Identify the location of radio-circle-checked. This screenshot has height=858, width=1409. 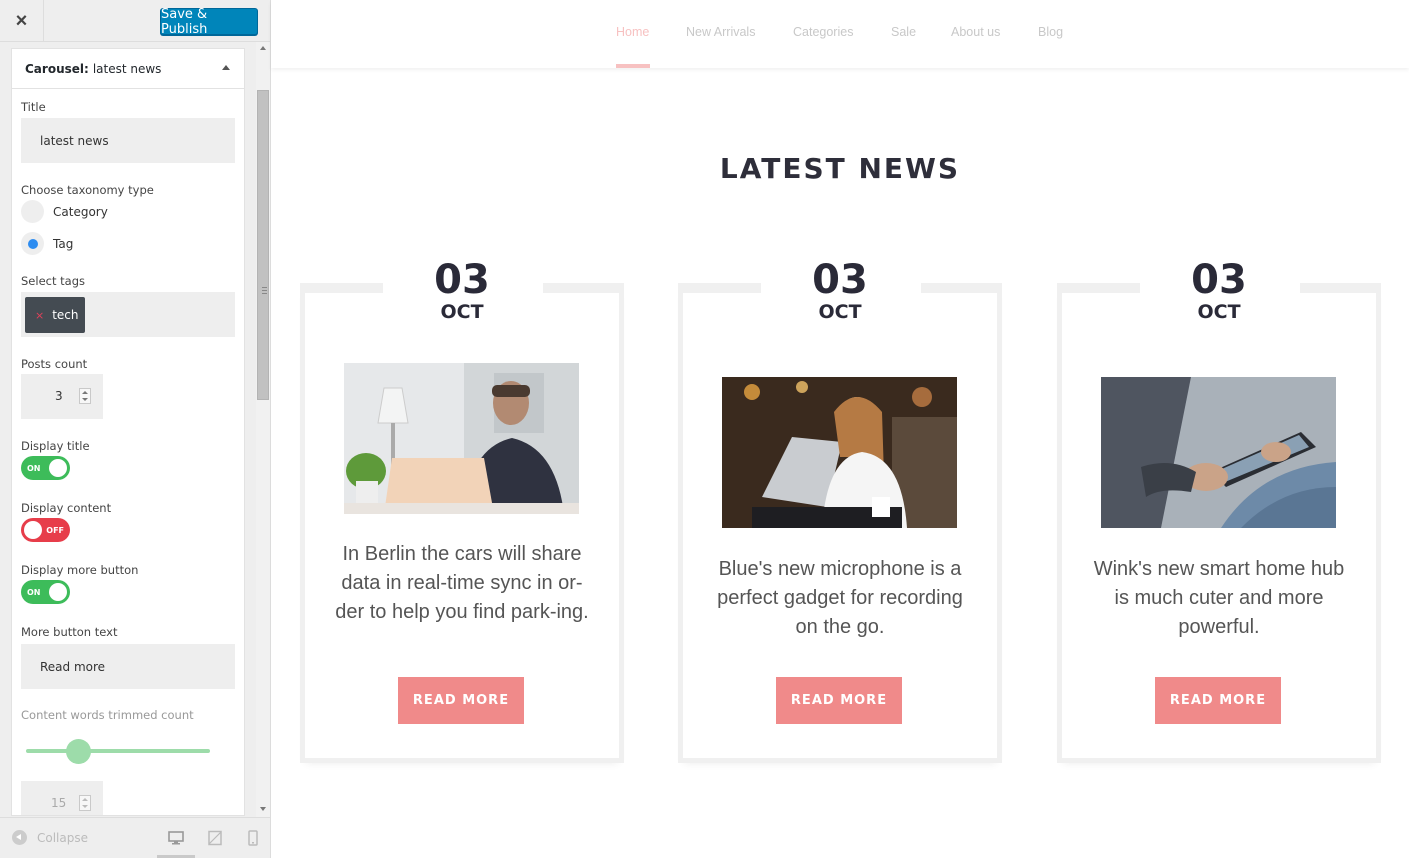
(32, 243).